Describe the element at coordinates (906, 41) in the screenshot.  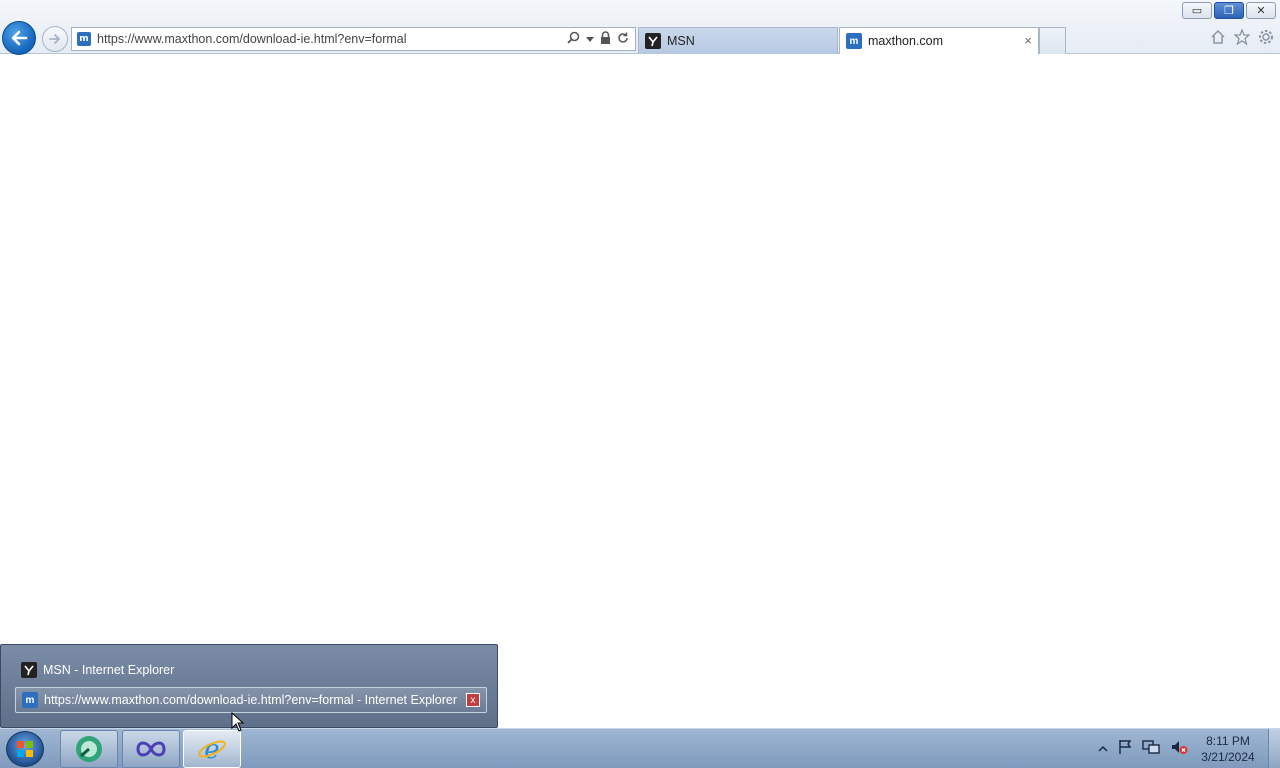
I see `tab-label: maxthon.com` at that location.